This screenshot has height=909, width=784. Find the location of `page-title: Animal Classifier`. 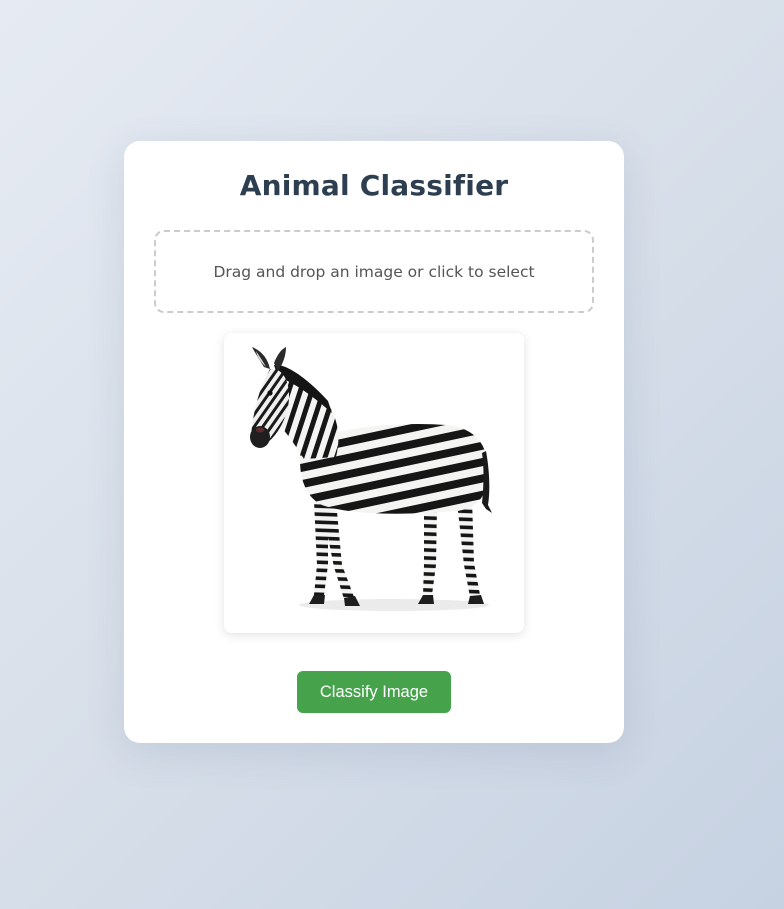

page-title: Animal Classifier is located at coordinates (374, 185).